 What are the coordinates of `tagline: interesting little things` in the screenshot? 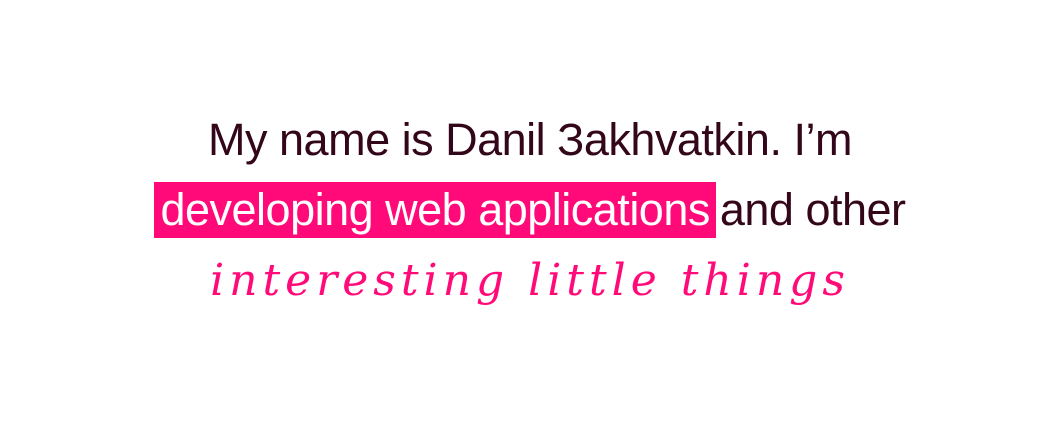 It's located at (530, 280).